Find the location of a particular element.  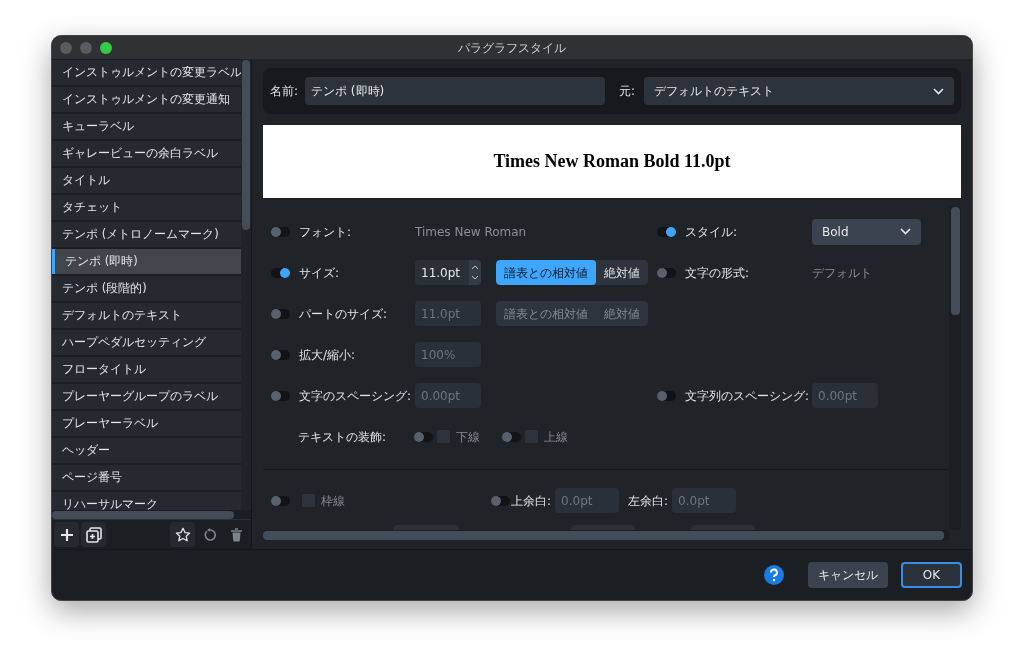

setting-label: パートのサイズ: is located at coordinates (344, 314).